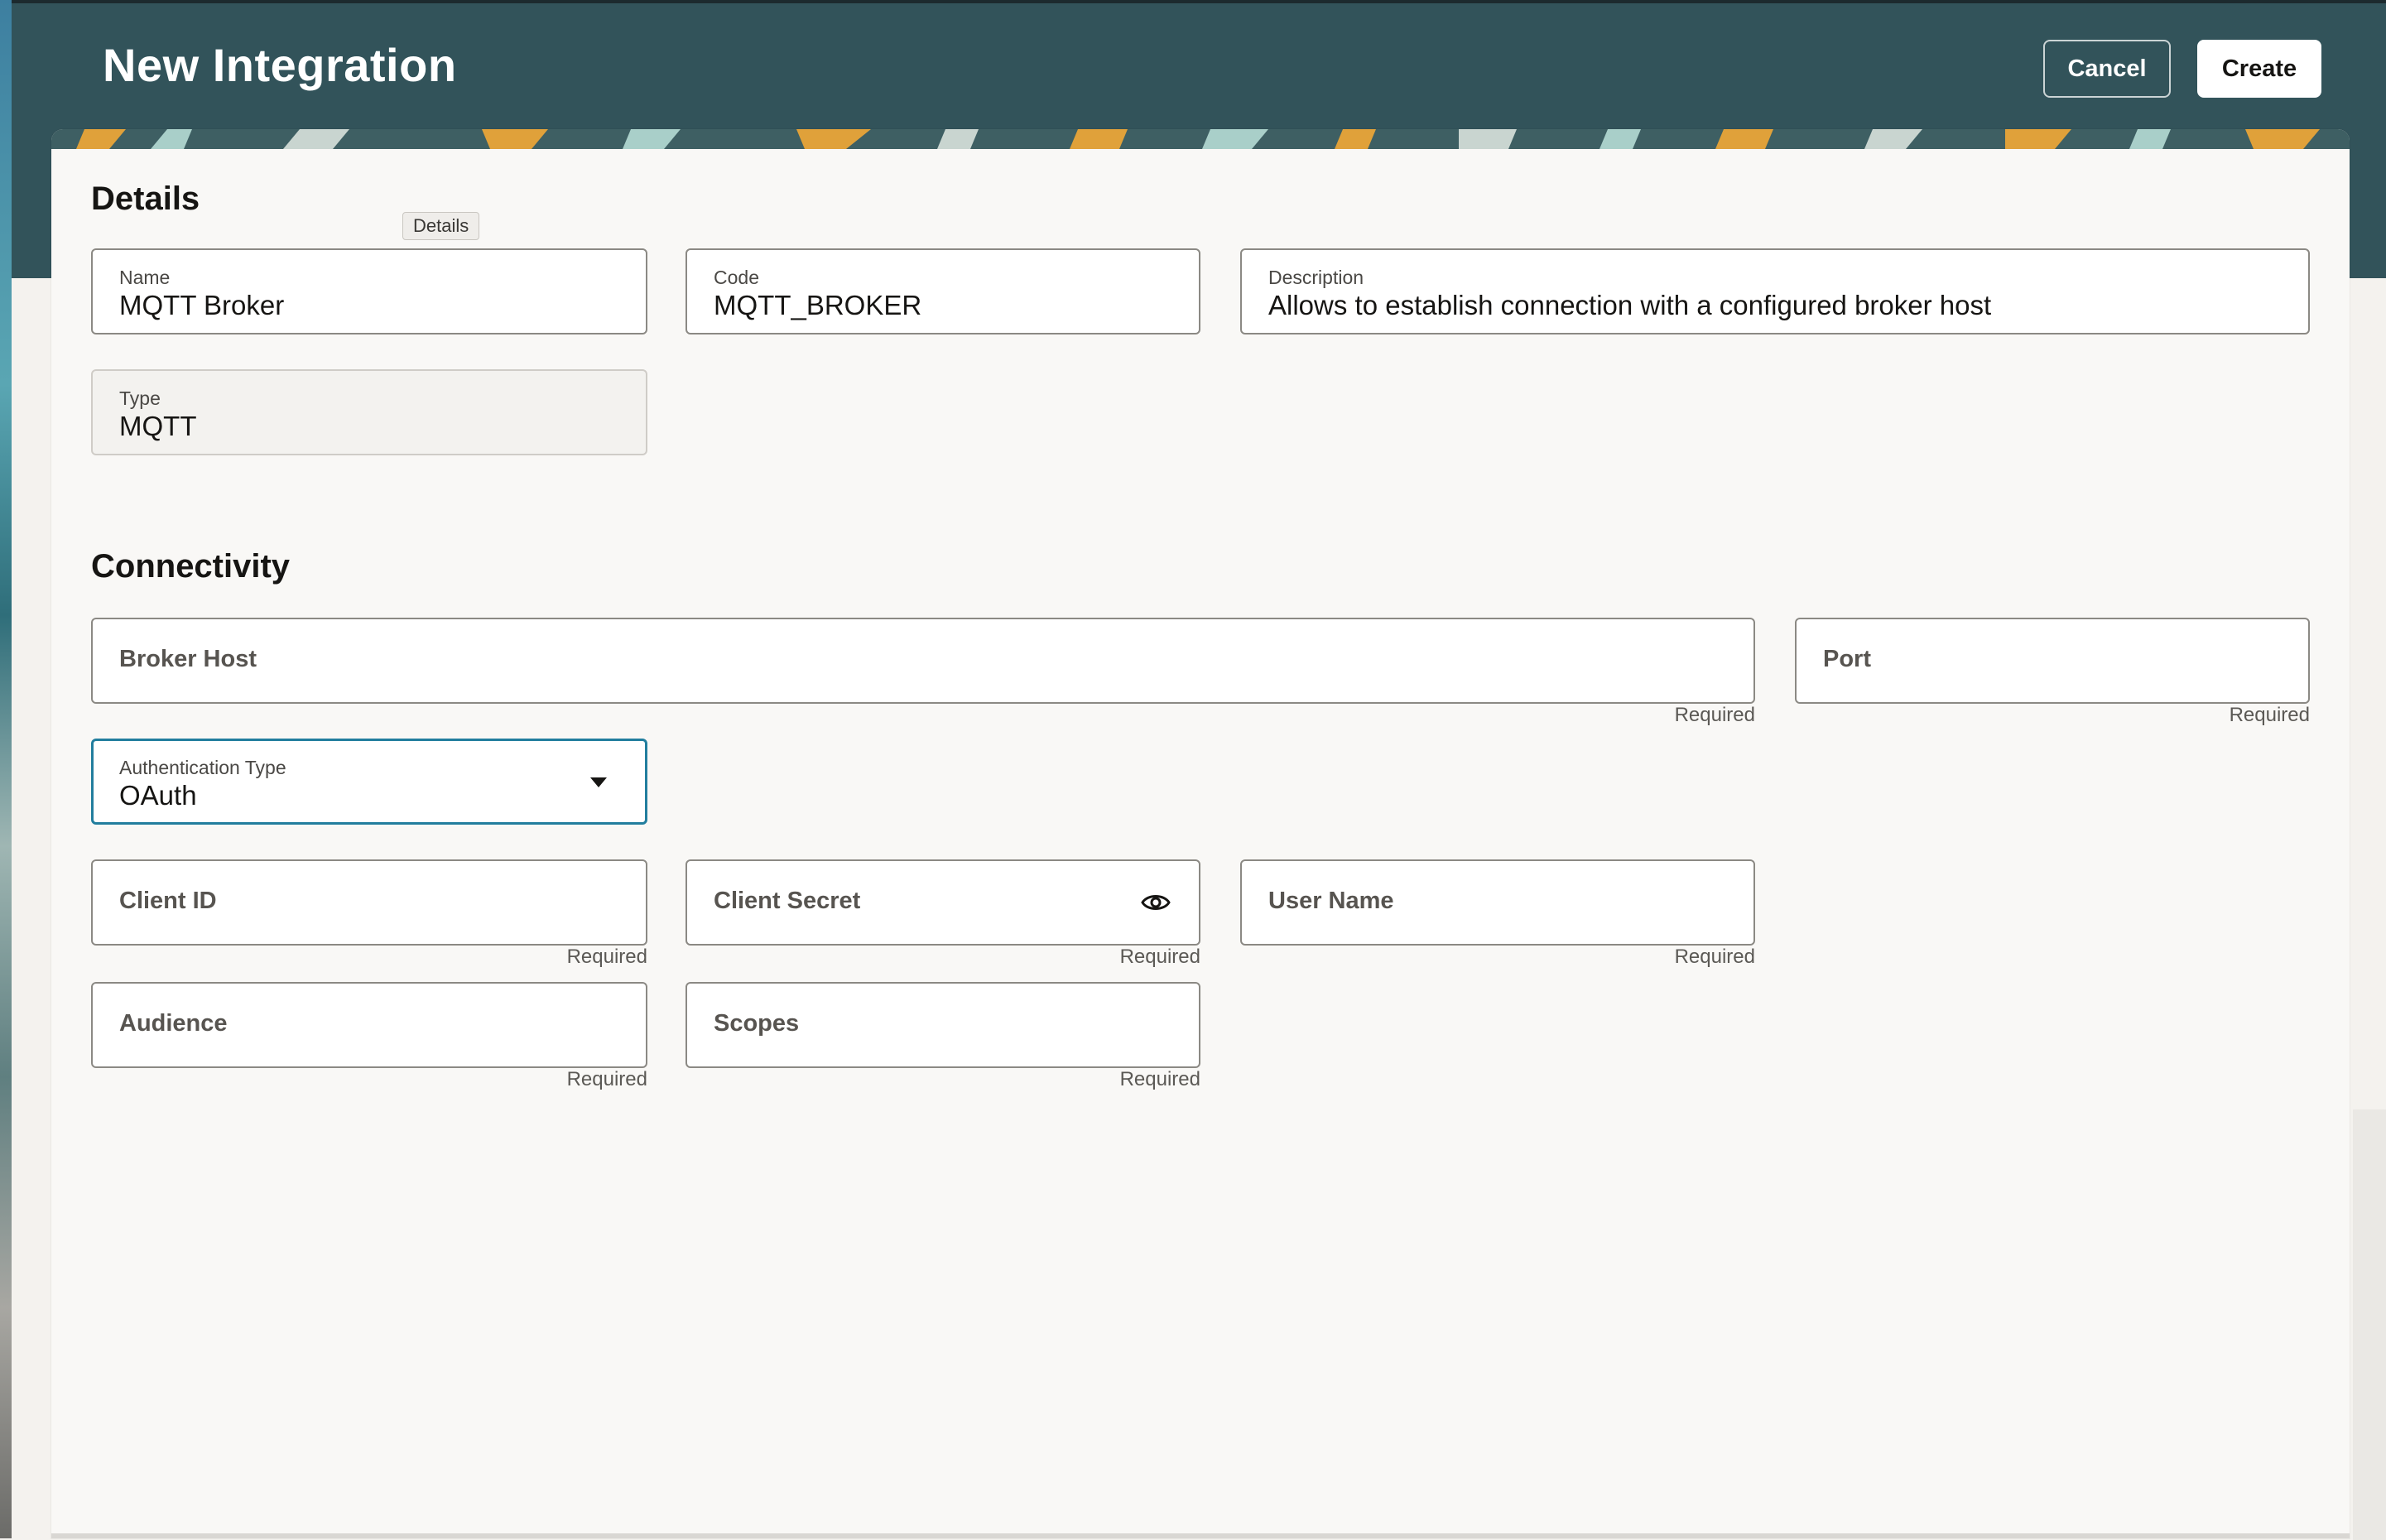  I want to click on cancel-button: Cancel, so click(2107, 69).